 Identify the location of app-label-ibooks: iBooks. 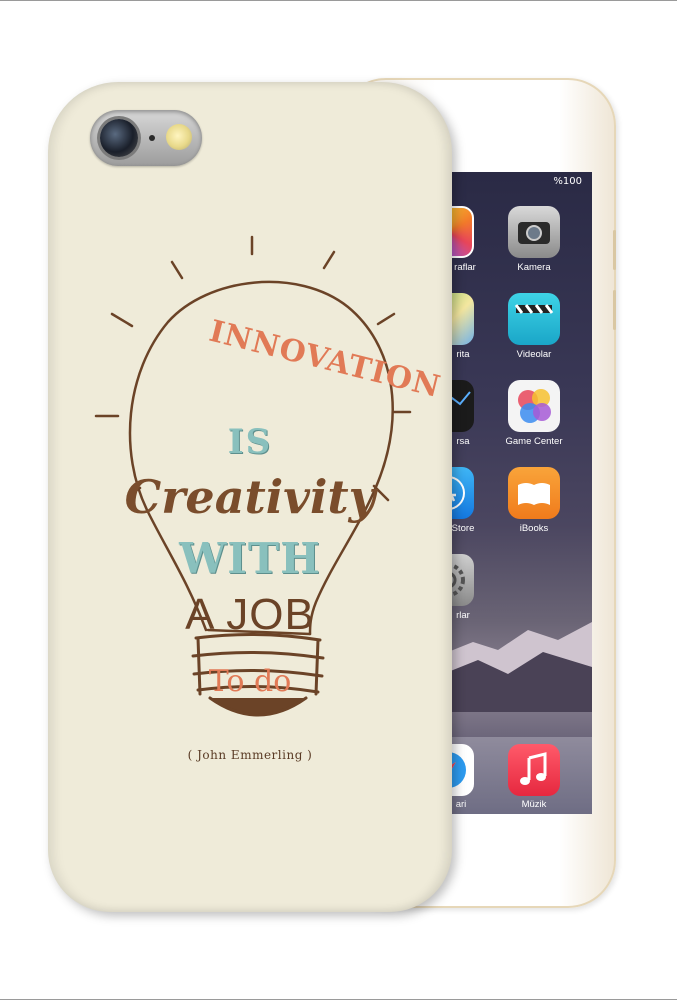
(534, 528).